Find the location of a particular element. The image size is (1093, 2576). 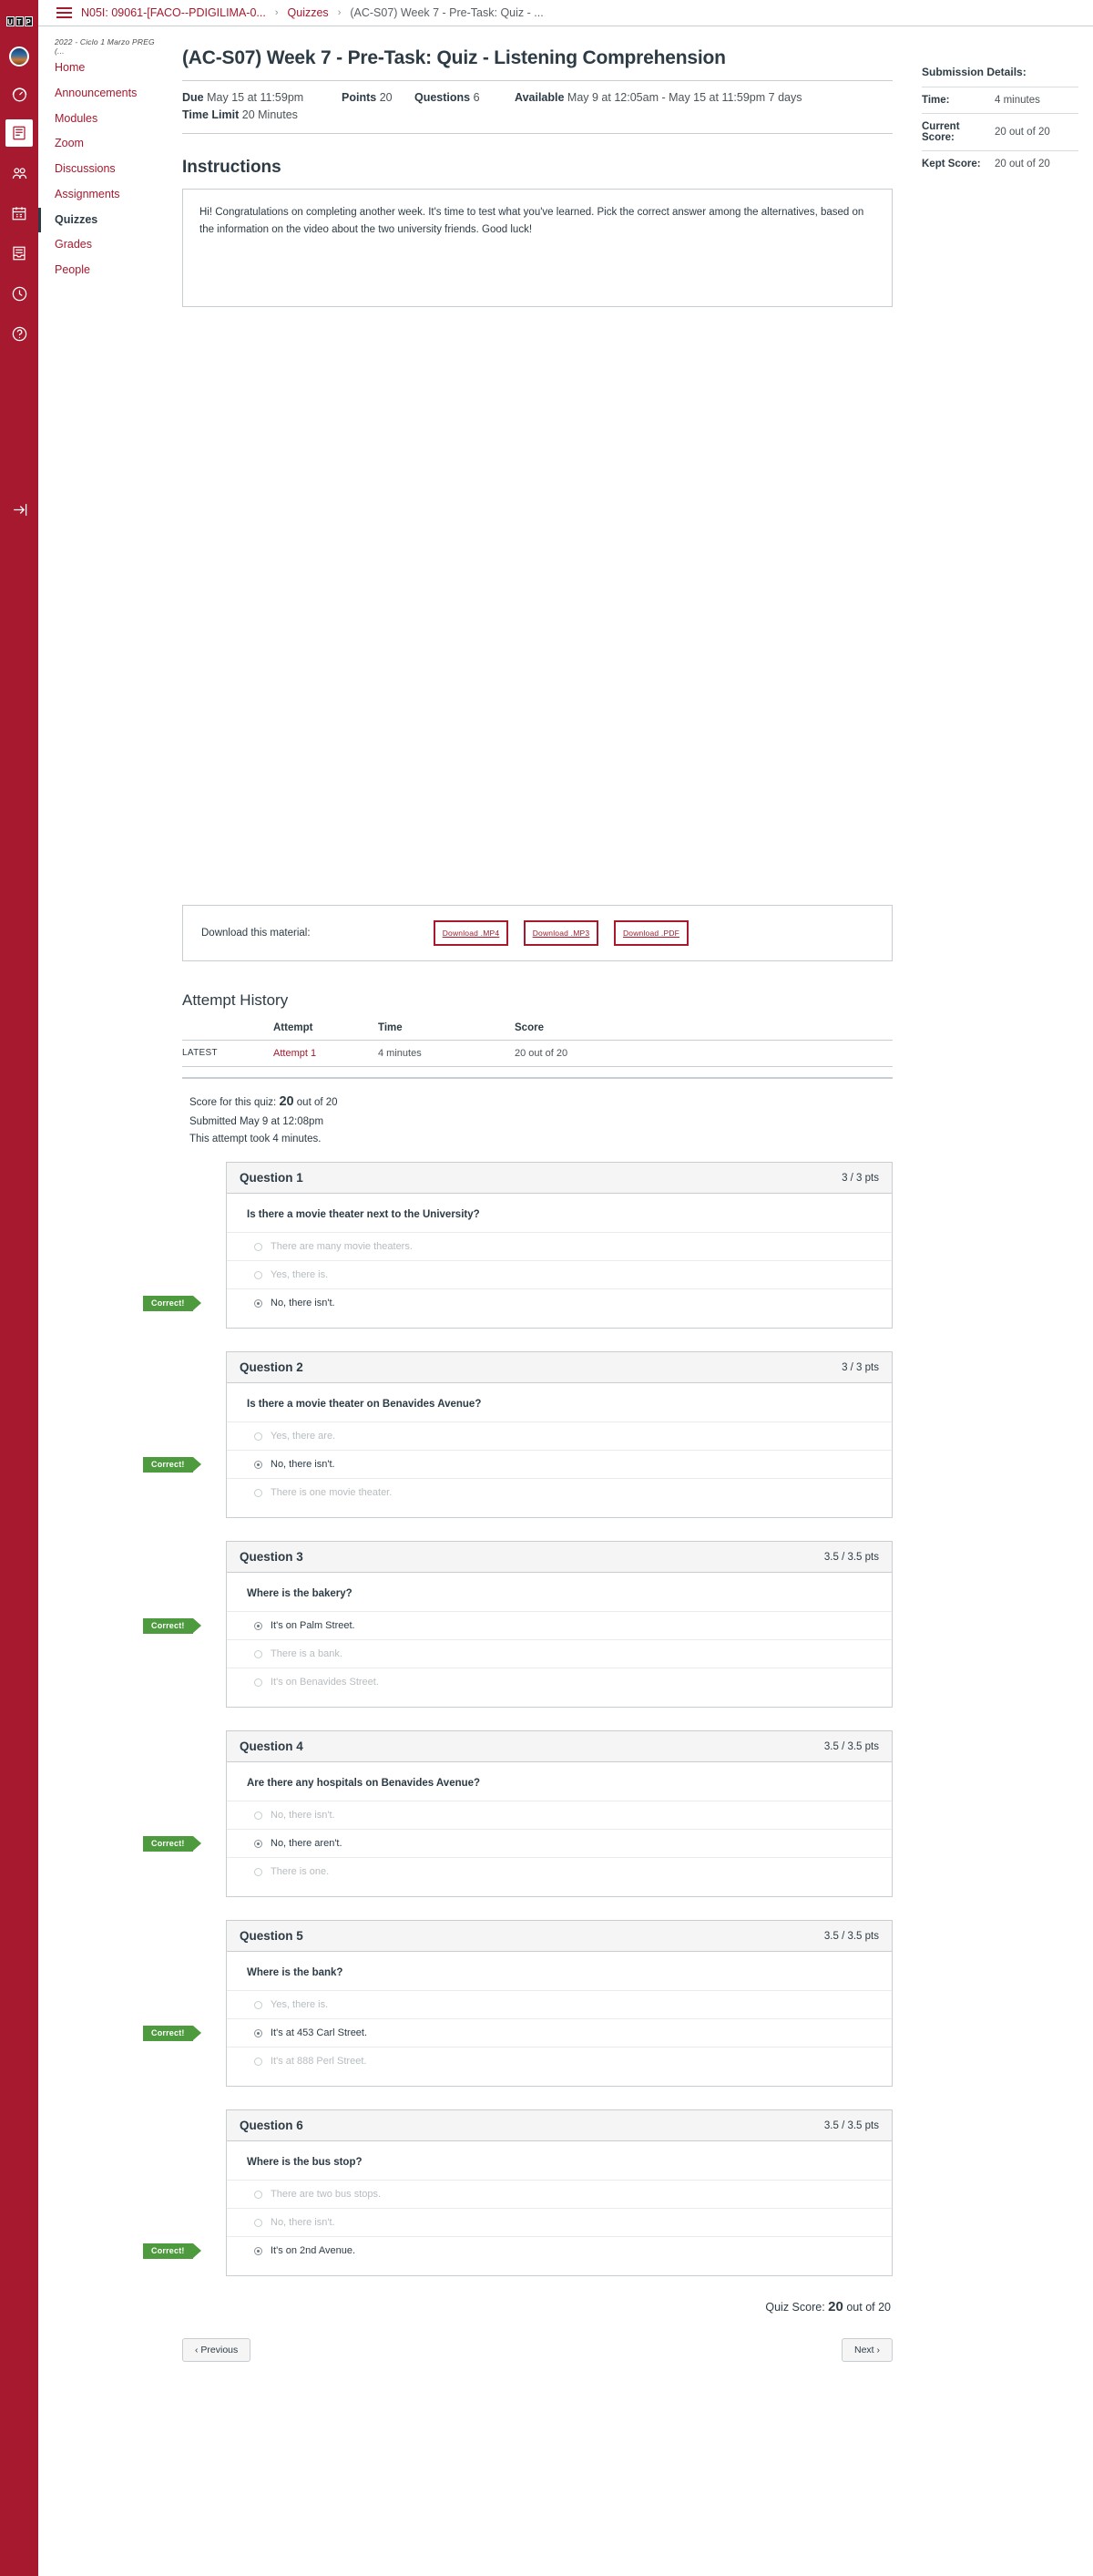

answer-option: There is one movie theater. is located at coordinates (560, 1492).